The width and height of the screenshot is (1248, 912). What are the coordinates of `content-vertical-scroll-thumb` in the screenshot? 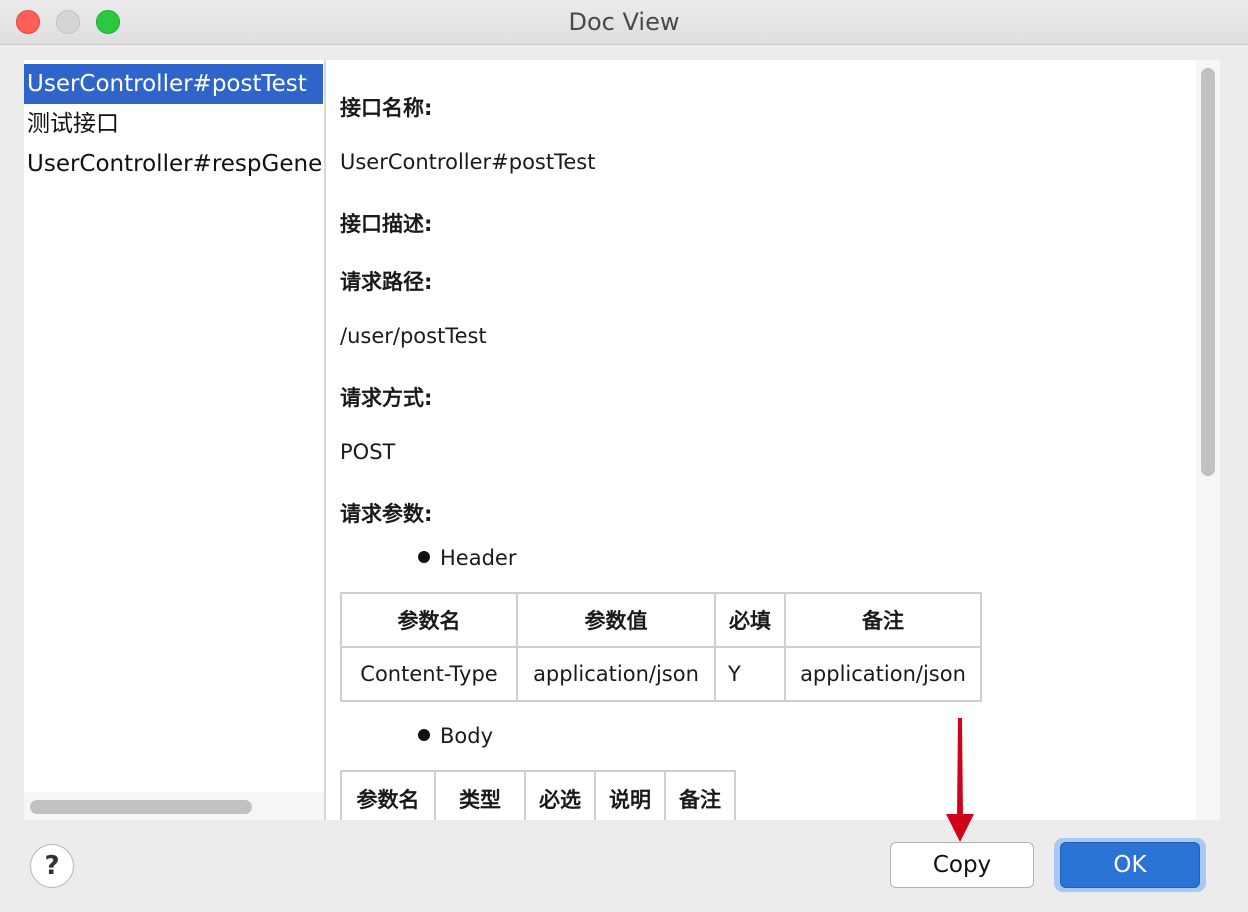 It's located at (1208, 272).